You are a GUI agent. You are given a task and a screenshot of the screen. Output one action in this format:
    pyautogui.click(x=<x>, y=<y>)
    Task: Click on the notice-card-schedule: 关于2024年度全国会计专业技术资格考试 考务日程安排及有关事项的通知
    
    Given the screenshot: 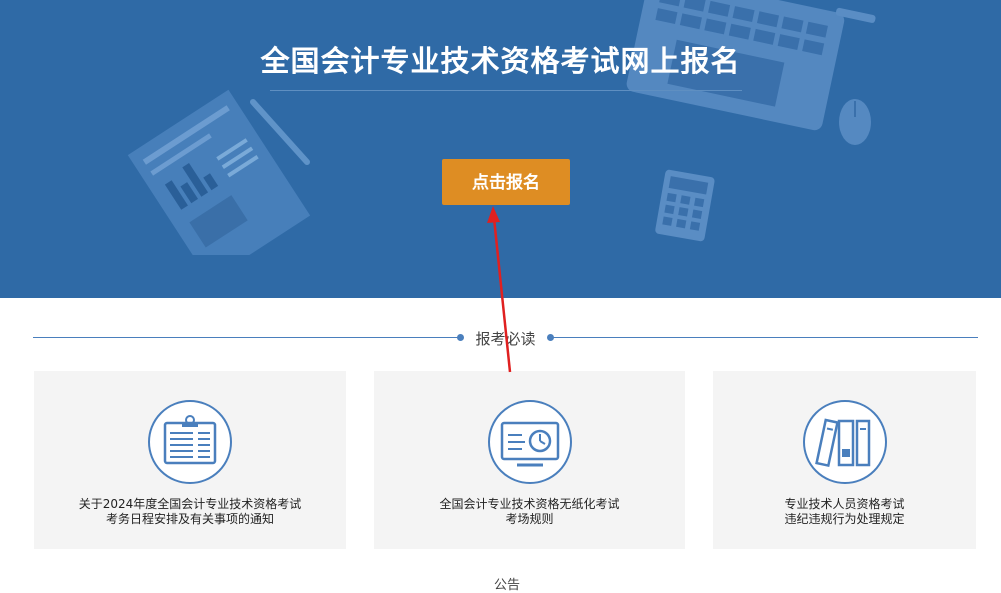 What is the action you would take?
    pyautogui.click(x=190, y=460)
    